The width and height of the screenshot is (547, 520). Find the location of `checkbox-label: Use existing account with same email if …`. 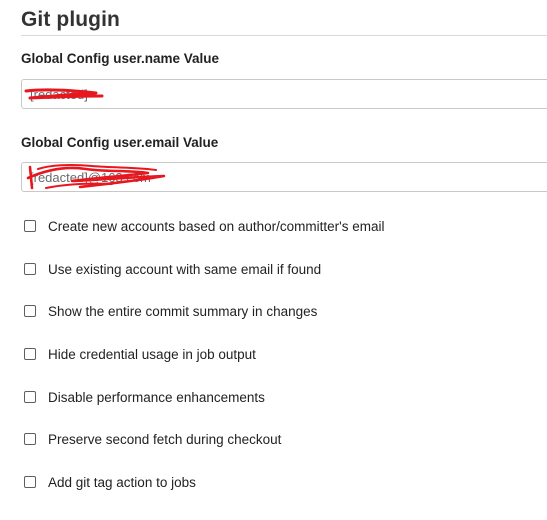

checkbox-label: Use existing account with same email if … is located at coordinates (185, 269).